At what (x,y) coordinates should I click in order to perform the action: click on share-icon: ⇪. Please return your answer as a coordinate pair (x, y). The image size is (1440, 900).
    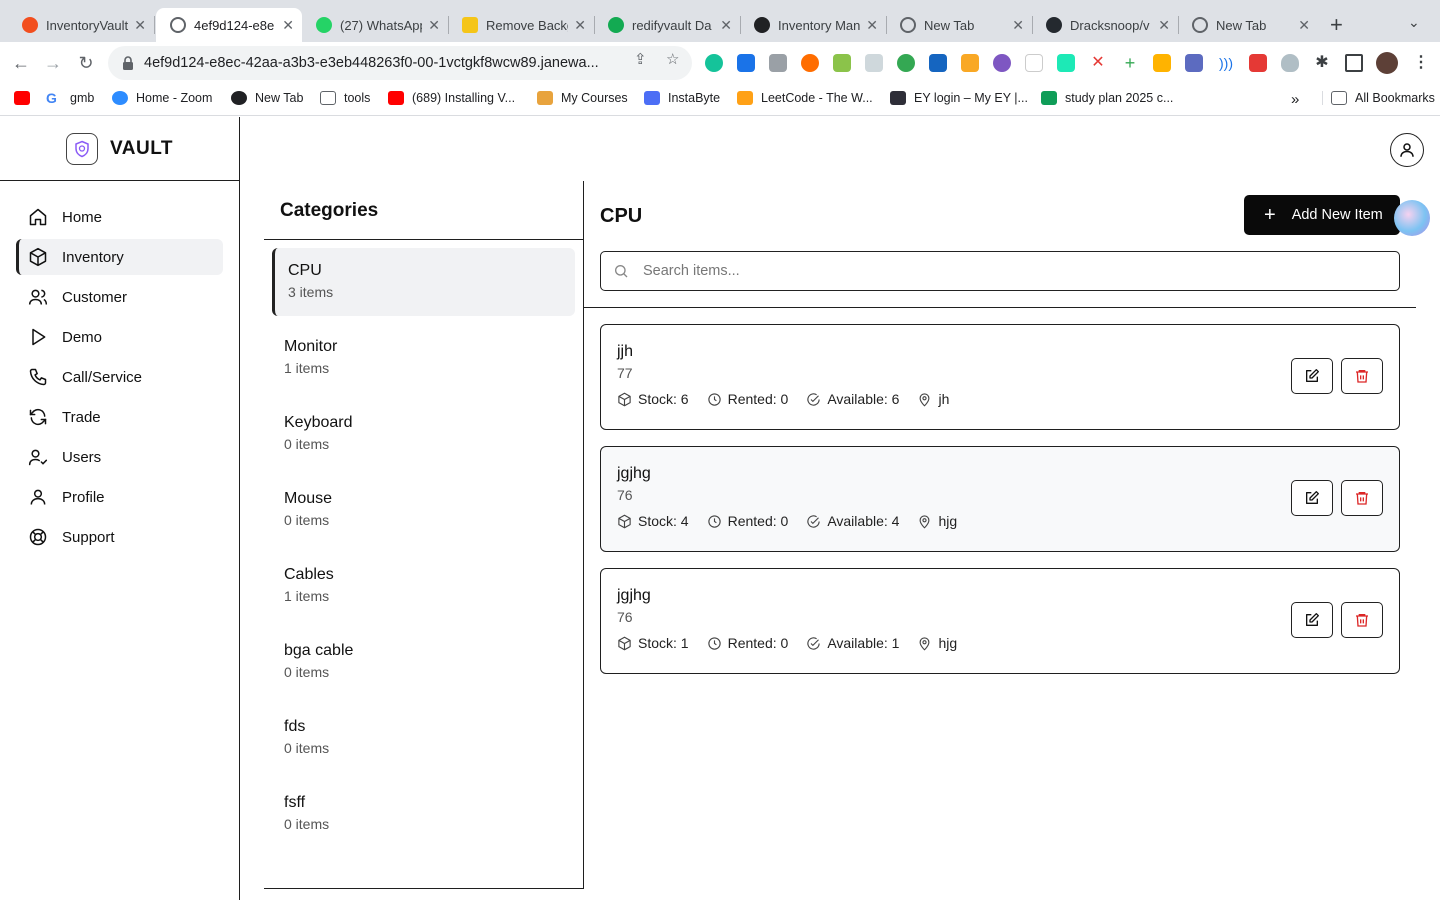
    Looking at the image, I should click on (640, 59).